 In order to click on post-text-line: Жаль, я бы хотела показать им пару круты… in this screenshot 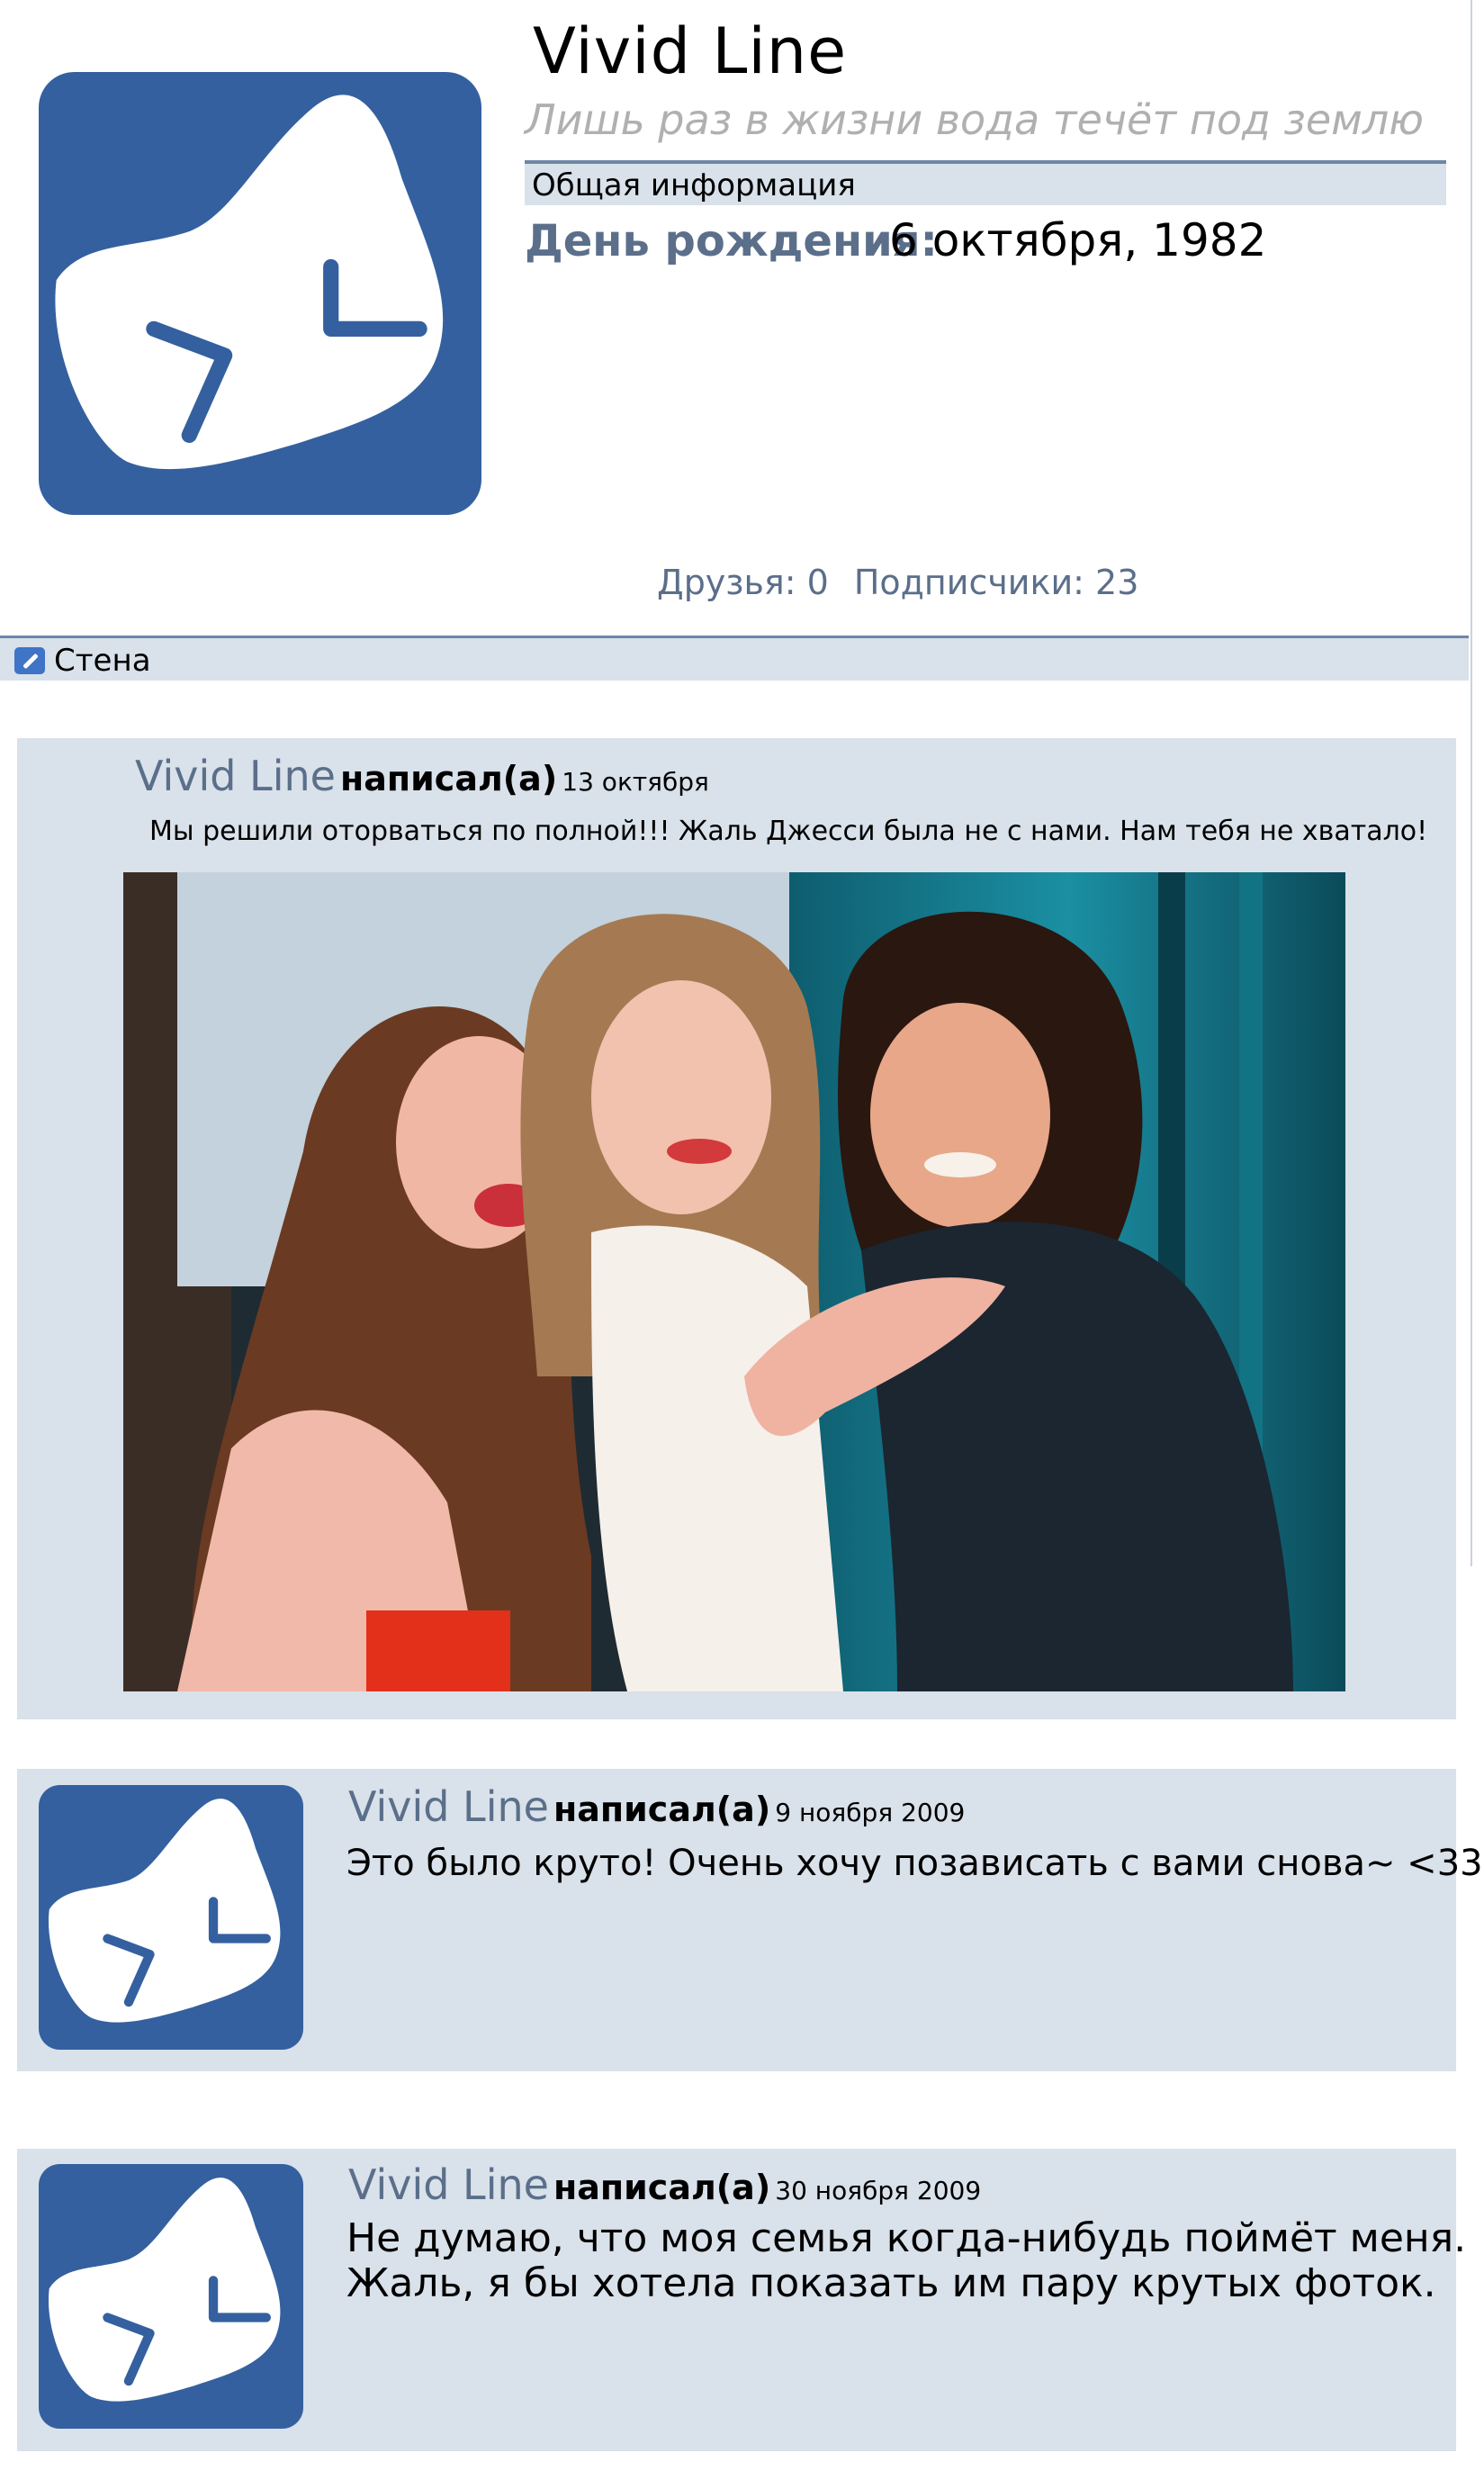, I will do `click(891, 2283)`.